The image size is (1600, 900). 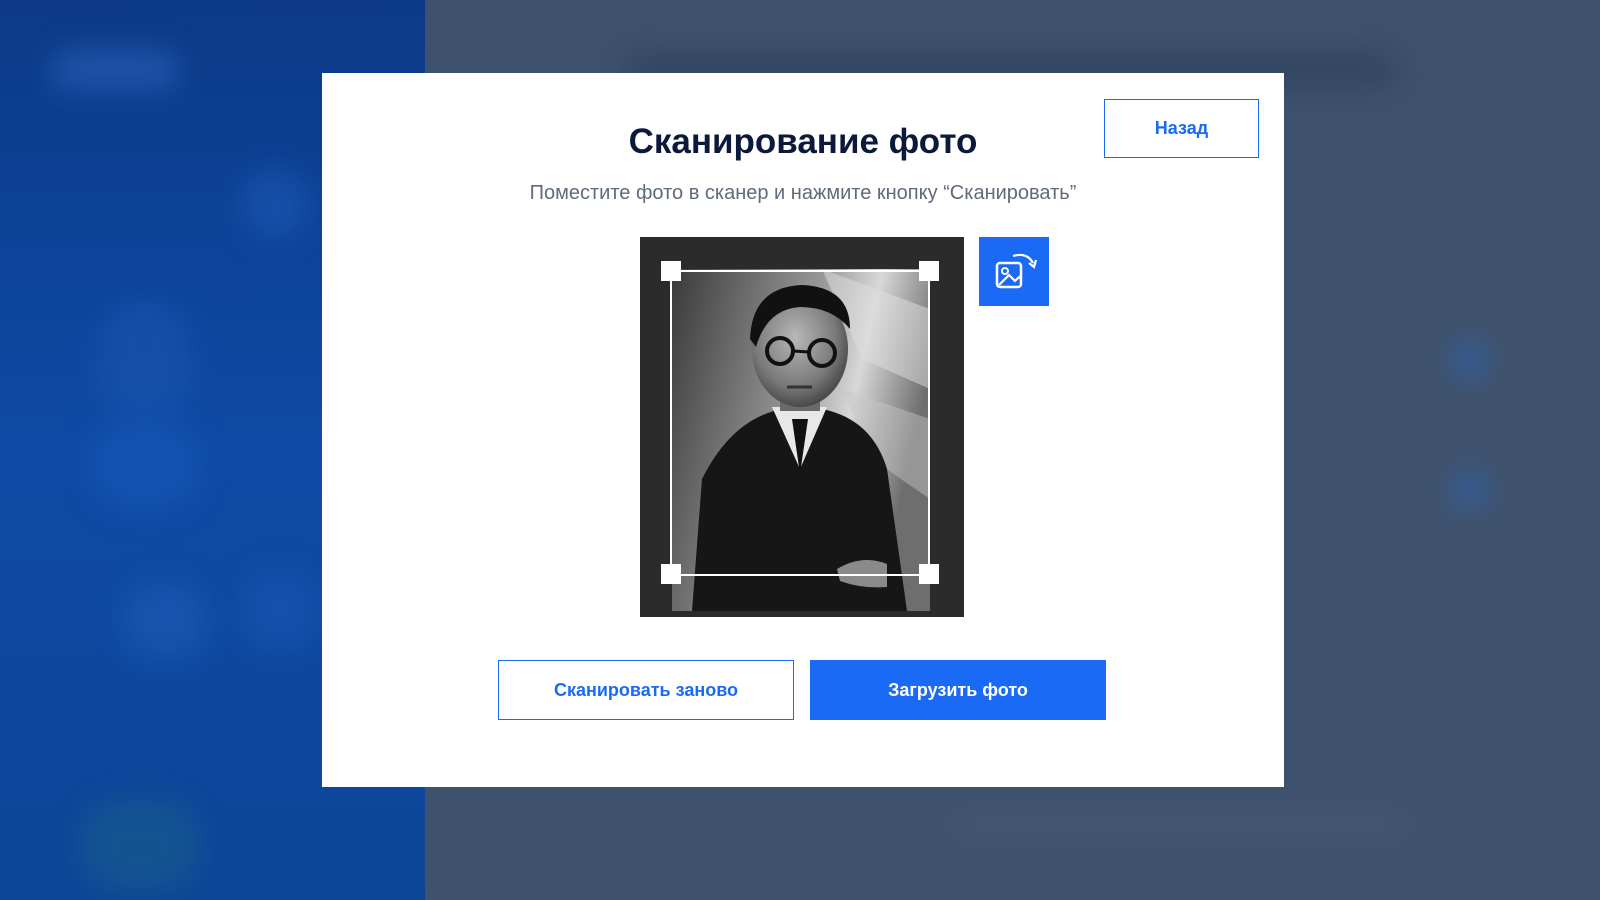 I want to click on rotate-image-icon, so click(x=1016, y=270).